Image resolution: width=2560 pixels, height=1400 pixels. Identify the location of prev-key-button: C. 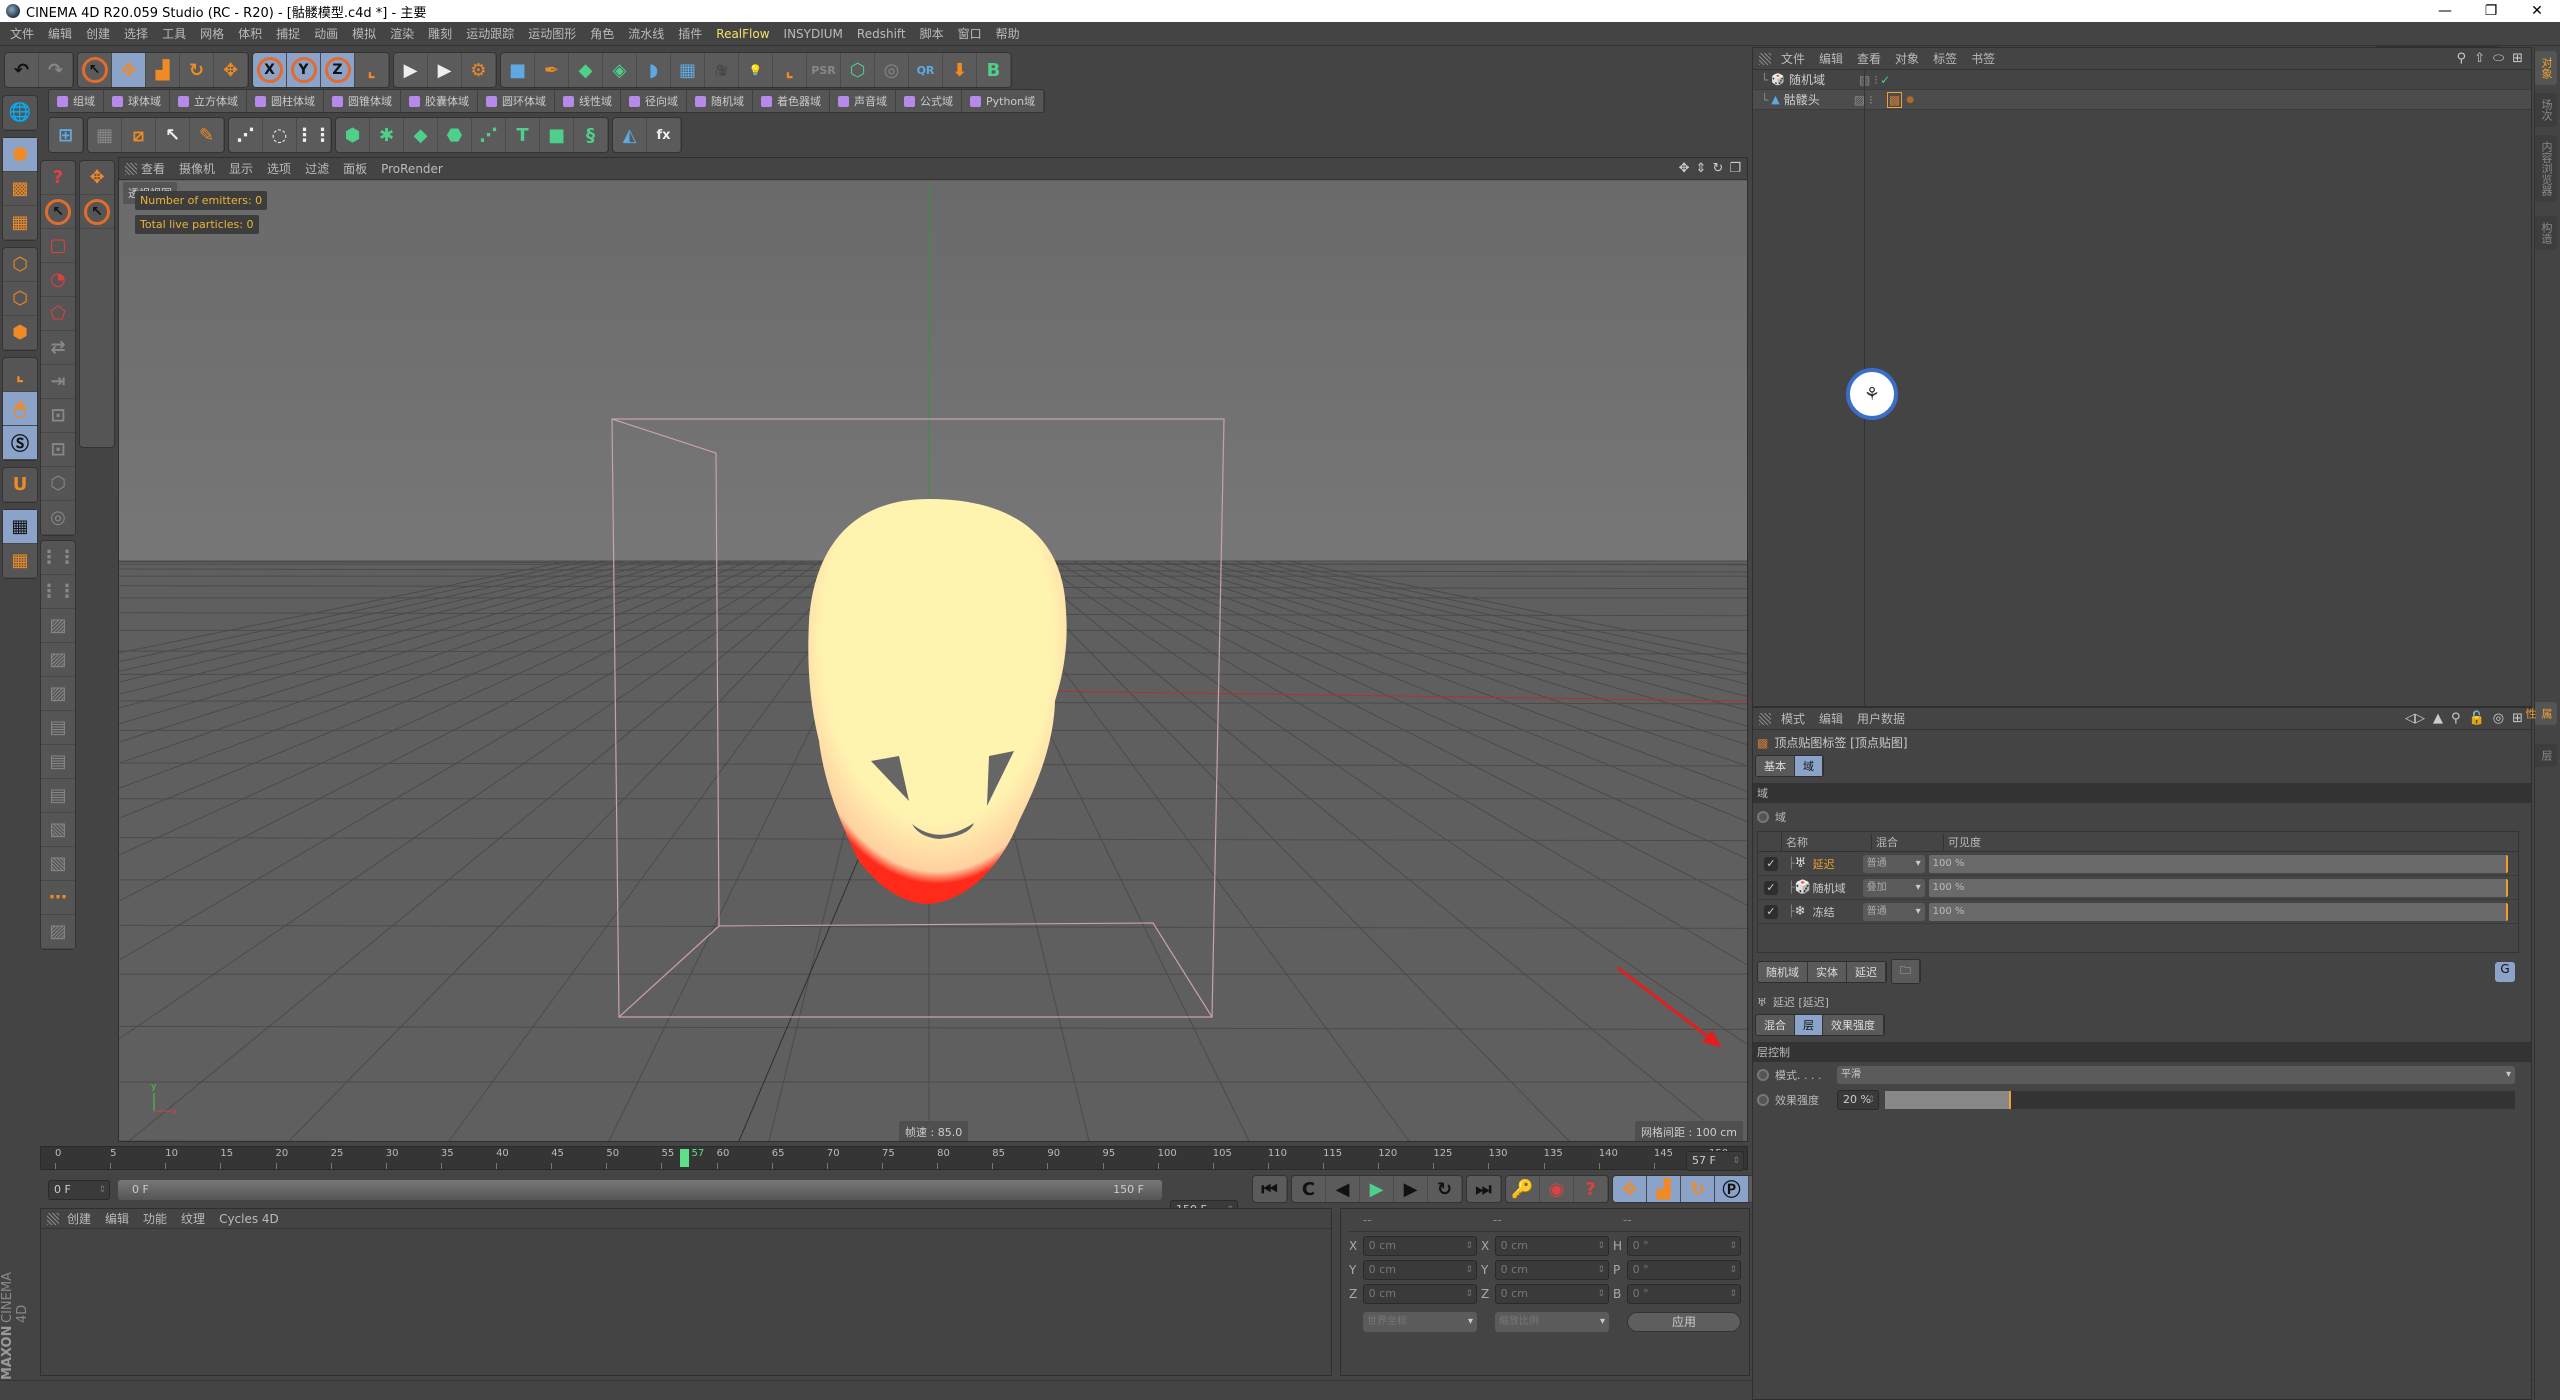
(1309, 1189).